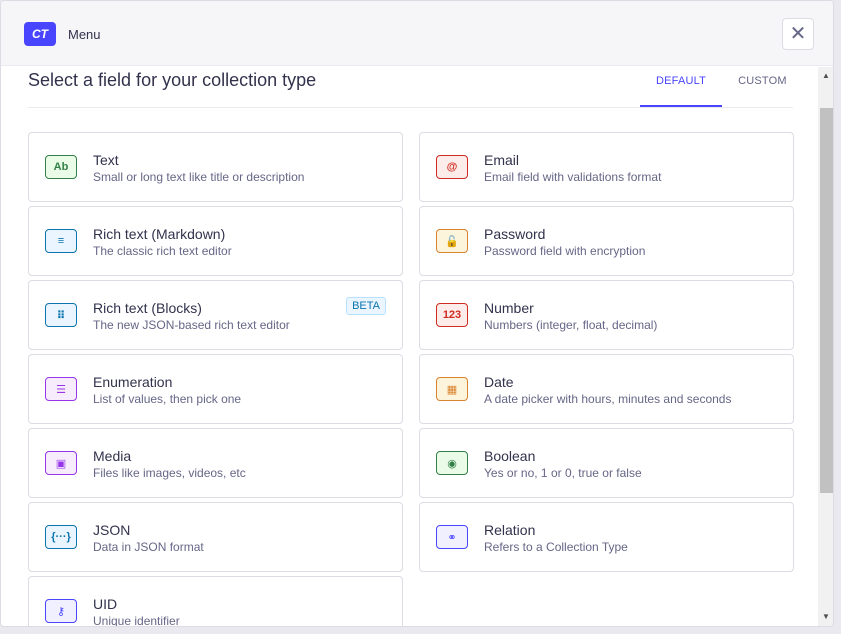 Image resolution: width=841 pixels, height=634 pixels. What do you see at coordinates (61, 611) in the screenshot?
I see `key-icon: ⚷` at bounding box center [61, 611].